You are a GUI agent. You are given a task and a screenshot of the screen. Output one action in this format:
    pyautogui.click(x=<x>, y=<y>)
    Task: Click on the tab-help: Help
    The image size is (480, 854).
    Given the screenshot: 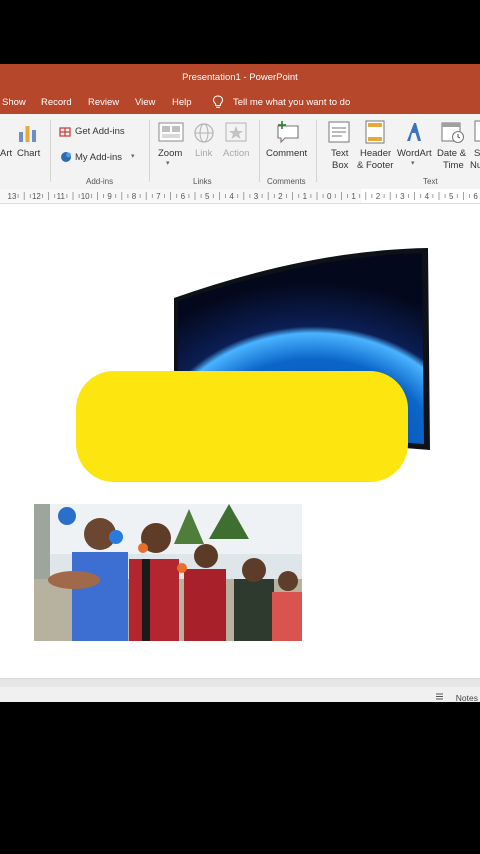 What is the action you would take?
    pyautogui.click(x=182, y=102)
    